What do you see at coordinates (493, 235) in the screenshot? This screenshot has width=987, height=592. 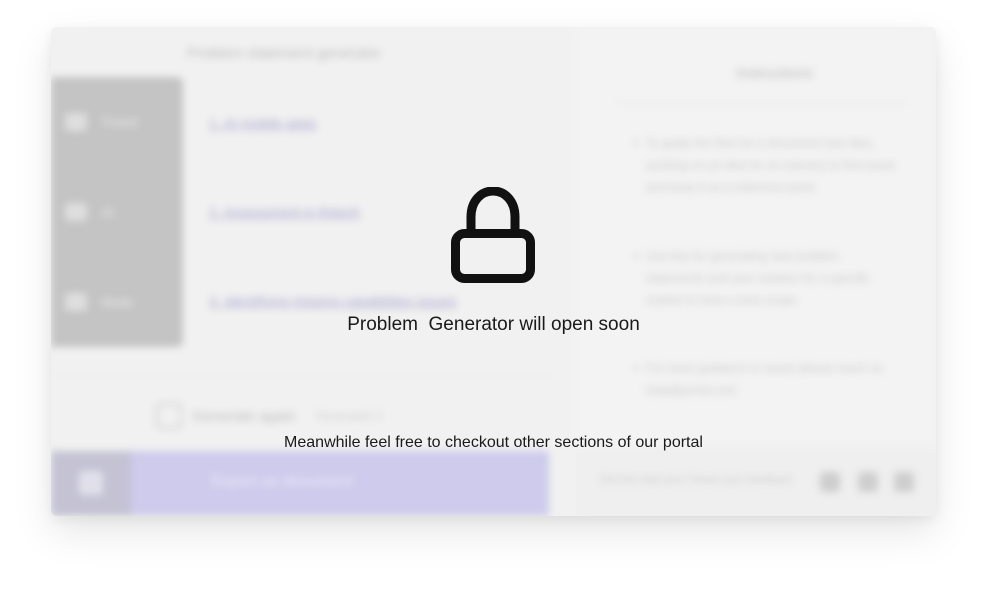 I see `lock-icon` at bounding box center [493, 235].